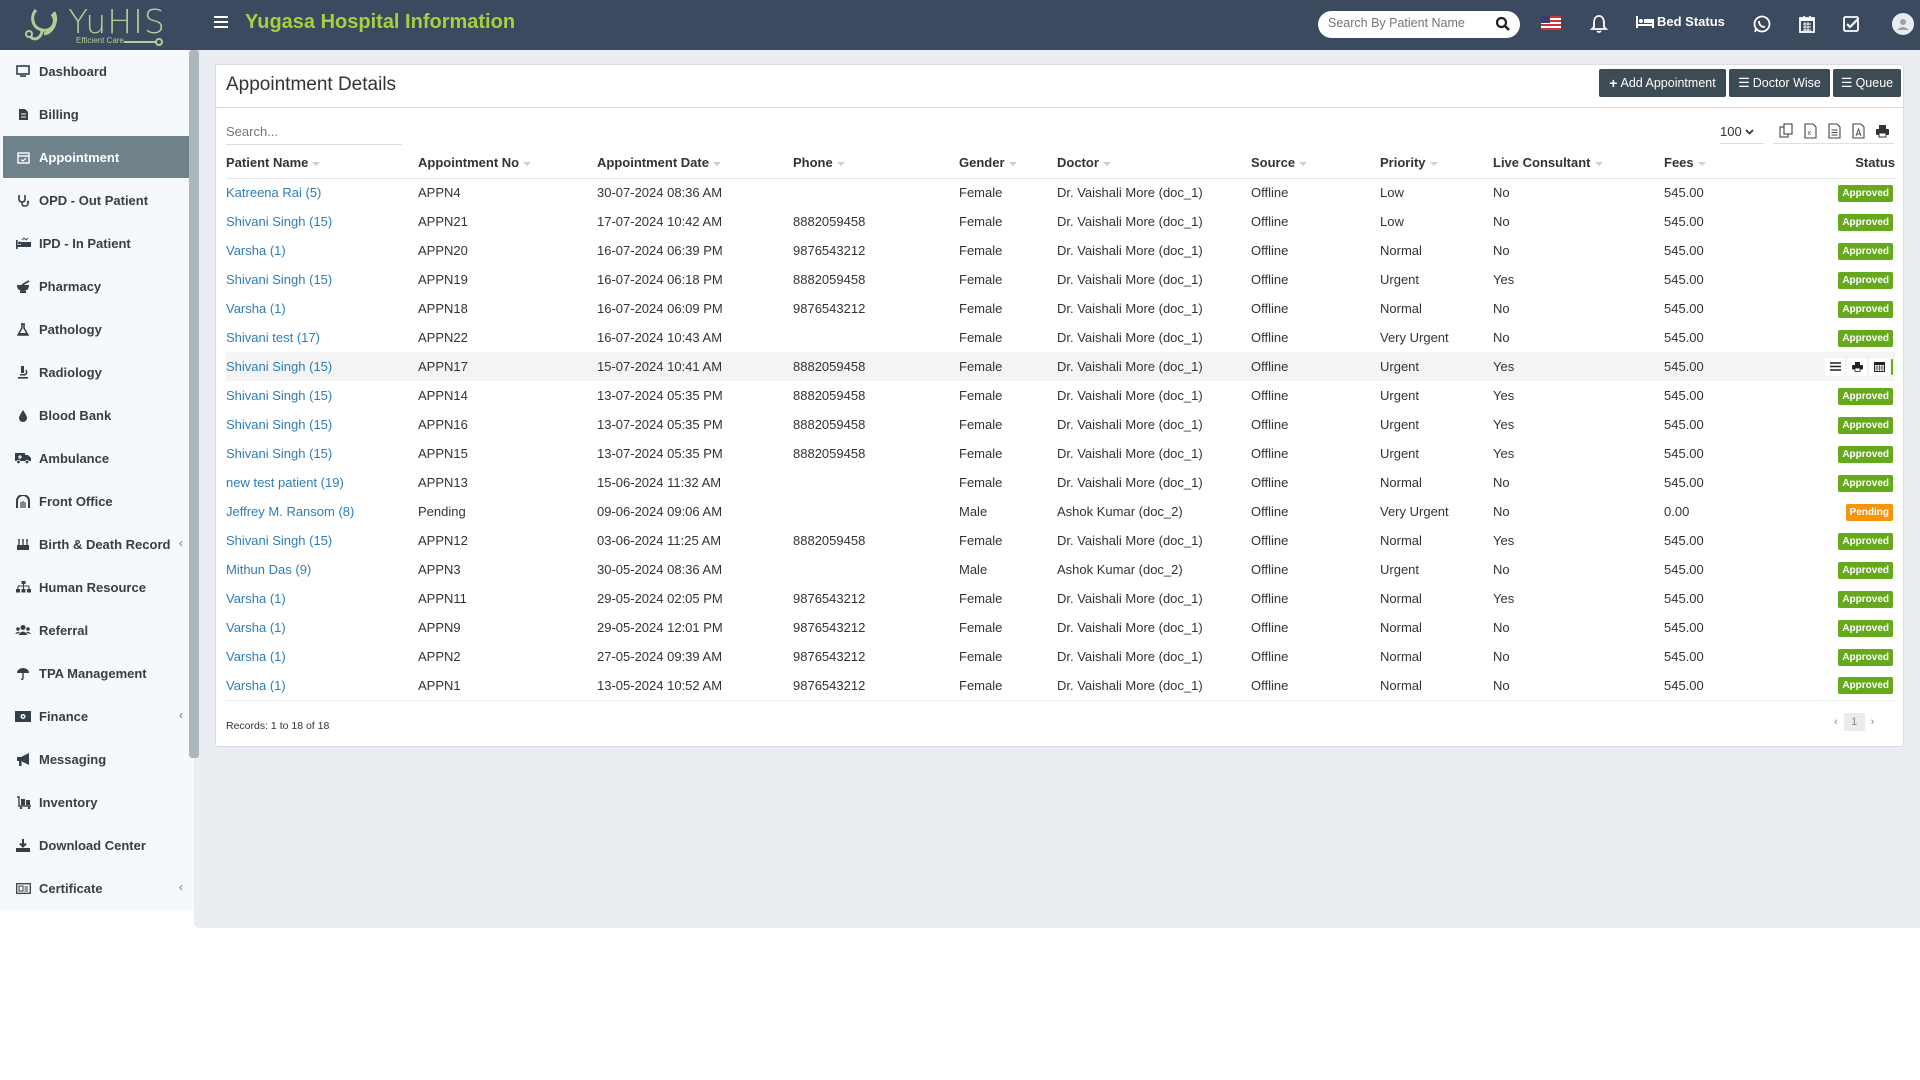  I want to click on cell-patient: Mithun Das (9), so click(322, 569).